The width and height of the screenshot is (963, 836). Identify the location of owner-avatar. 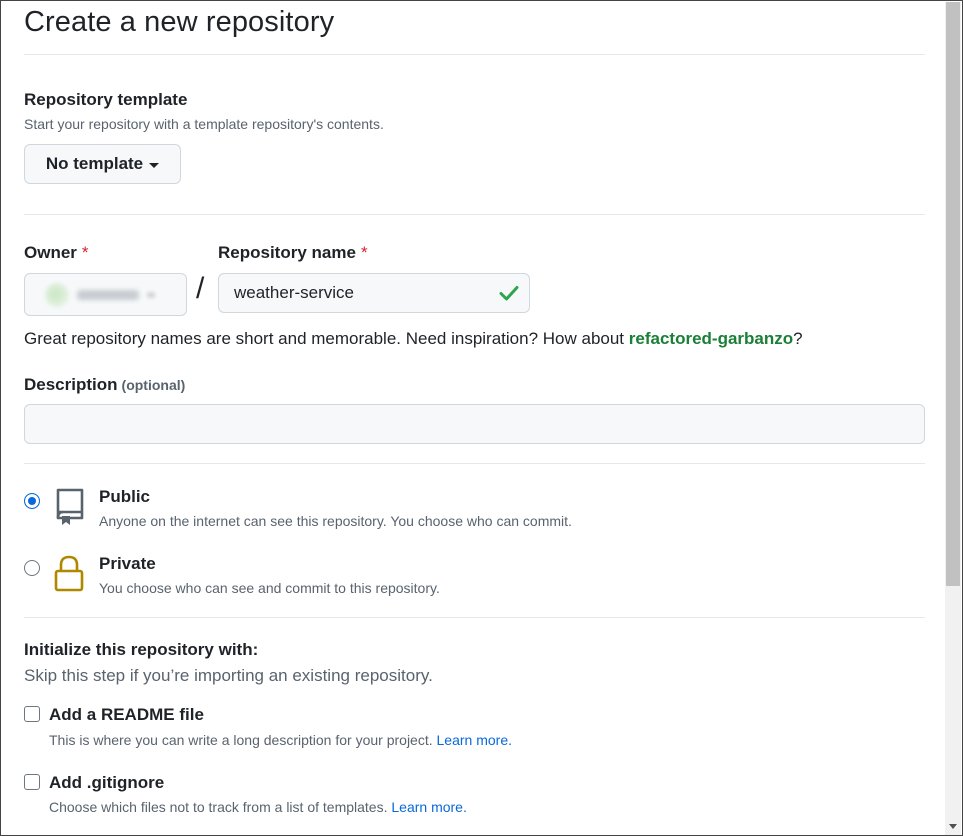
(57, 294).